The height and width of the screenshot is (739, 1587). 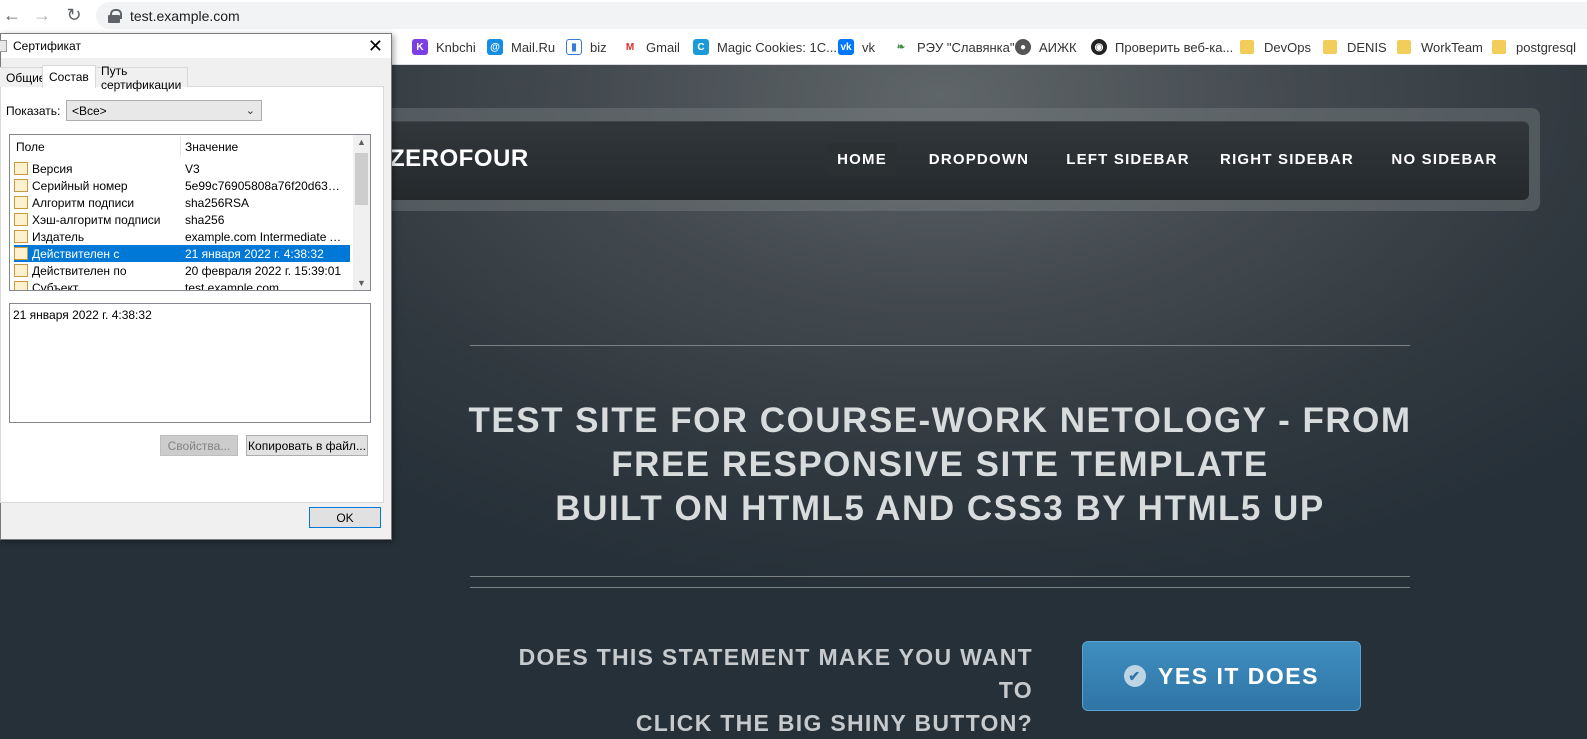 I want to click on lock-icon, so click(x=115, y=15).